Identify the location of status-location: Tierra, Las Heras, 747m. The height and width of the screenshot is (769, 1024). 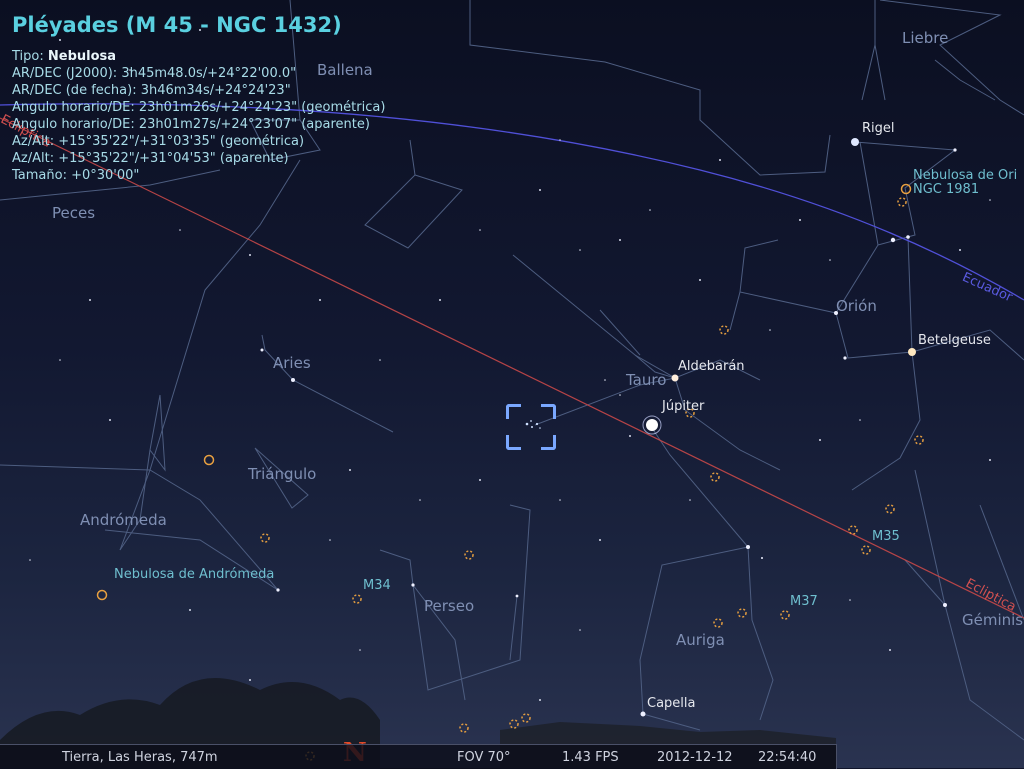
(140, 757).